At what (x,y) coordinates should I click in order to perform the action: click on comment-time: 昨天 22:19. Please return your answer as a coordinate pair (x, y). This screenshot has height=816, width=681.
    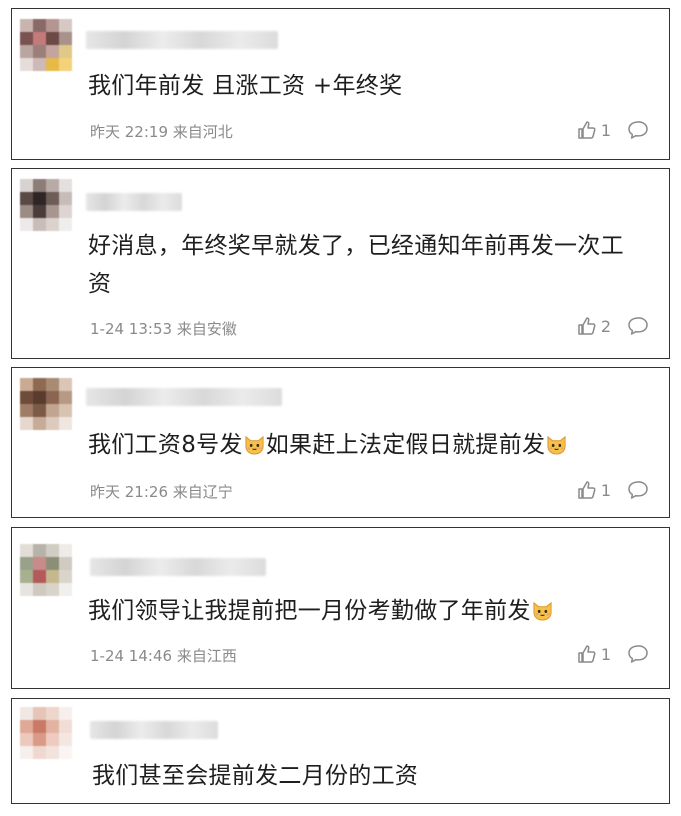
    Looking at the image, I should click on (129, 132).